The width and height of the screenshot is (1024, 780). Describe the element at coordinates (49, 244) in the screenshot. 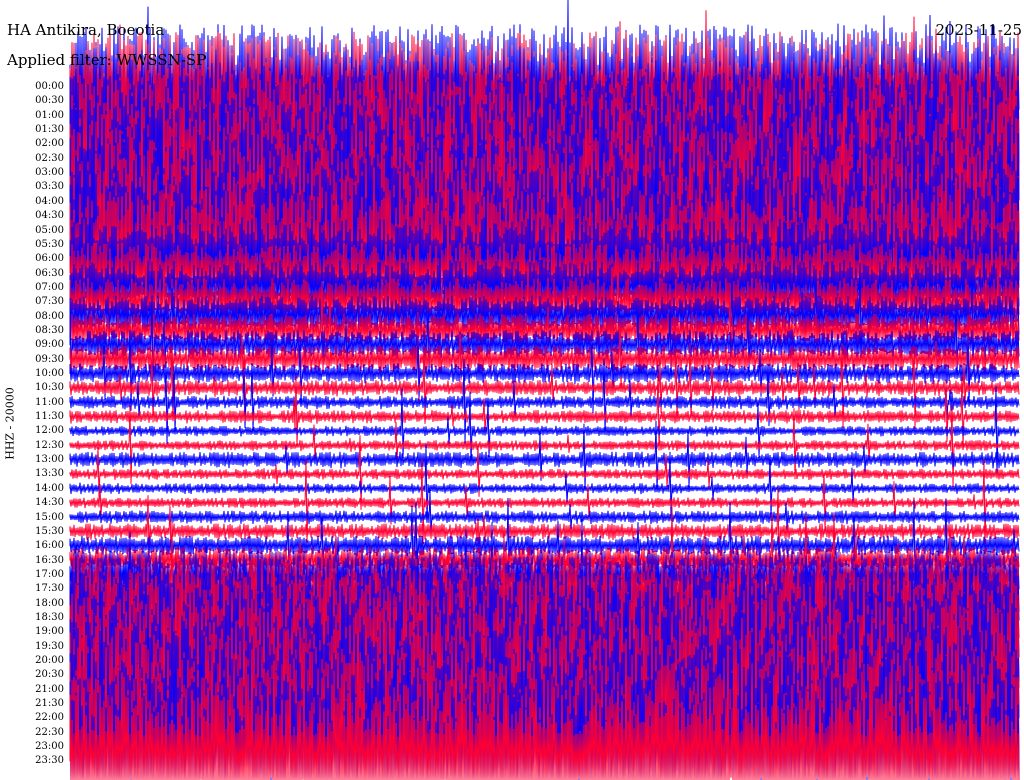

I see `time-tick-label: 05:30` at that location.